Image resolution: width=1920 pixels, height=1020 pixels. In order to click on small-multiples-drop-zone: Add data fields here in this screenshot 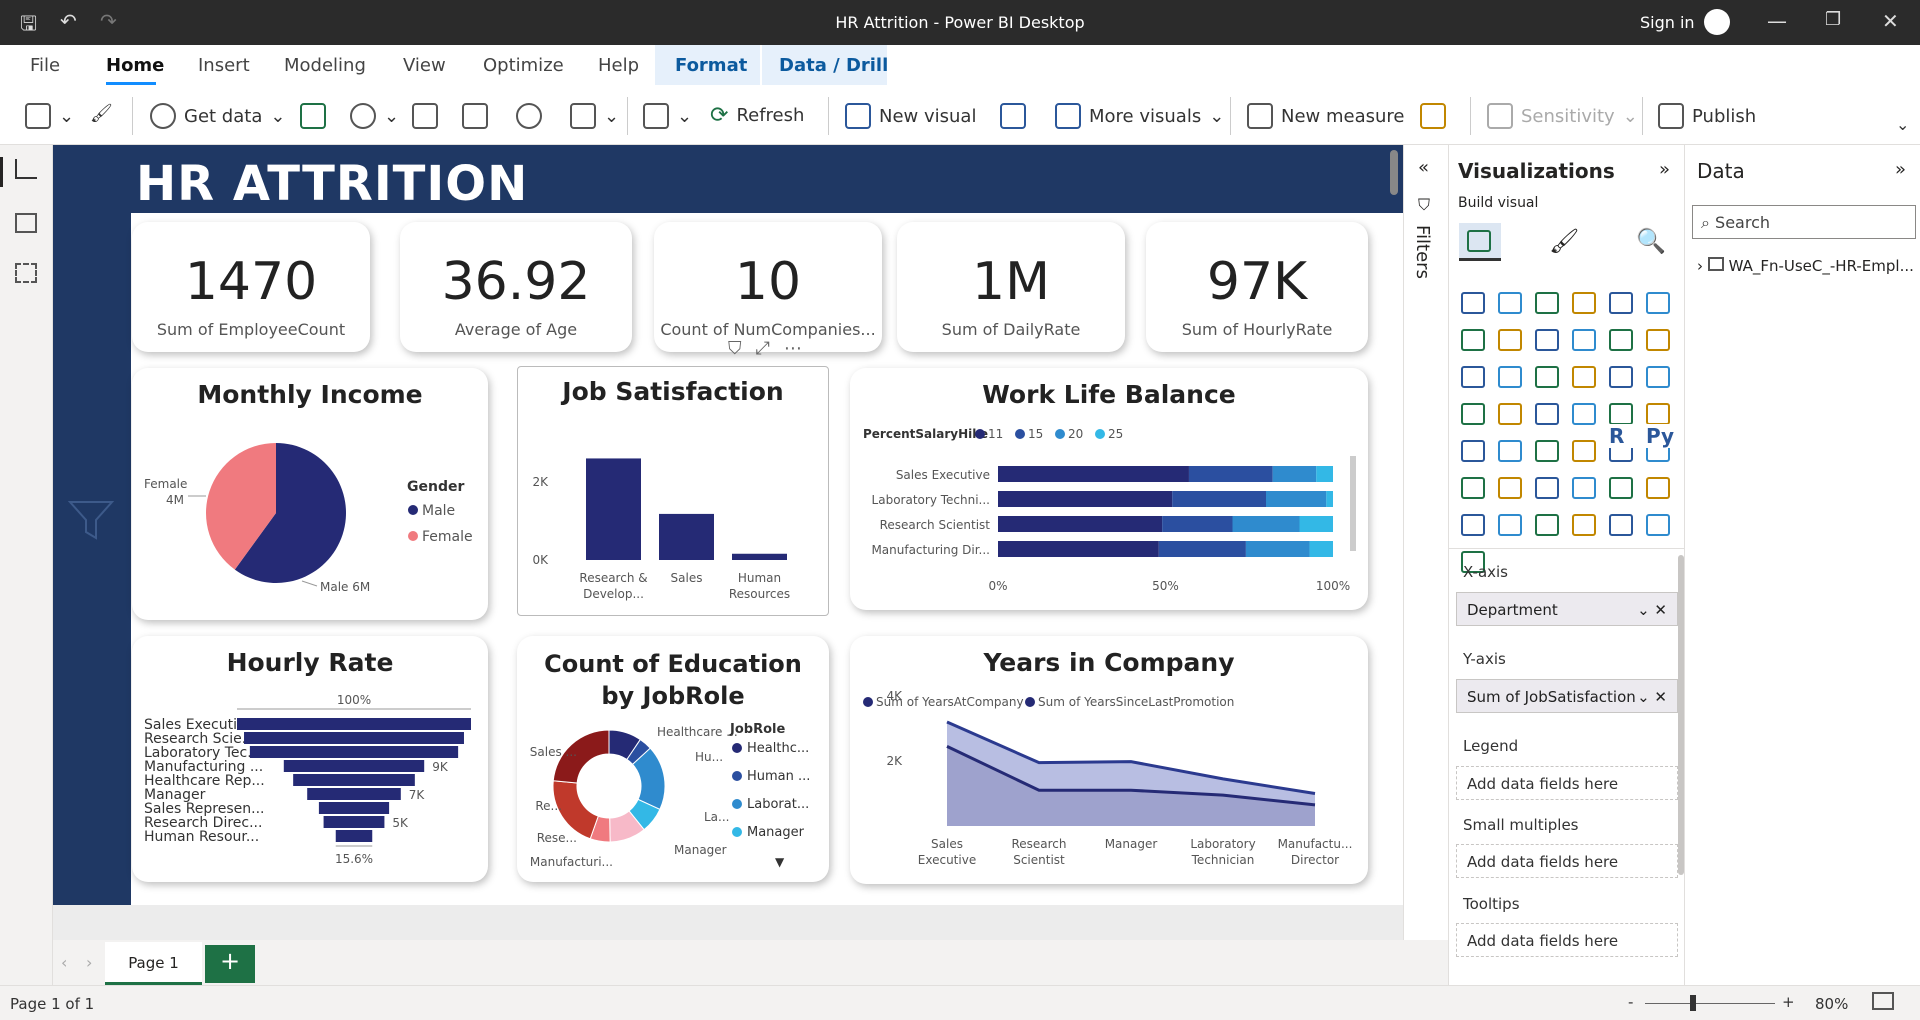, I will do `click(1567, 861)`.